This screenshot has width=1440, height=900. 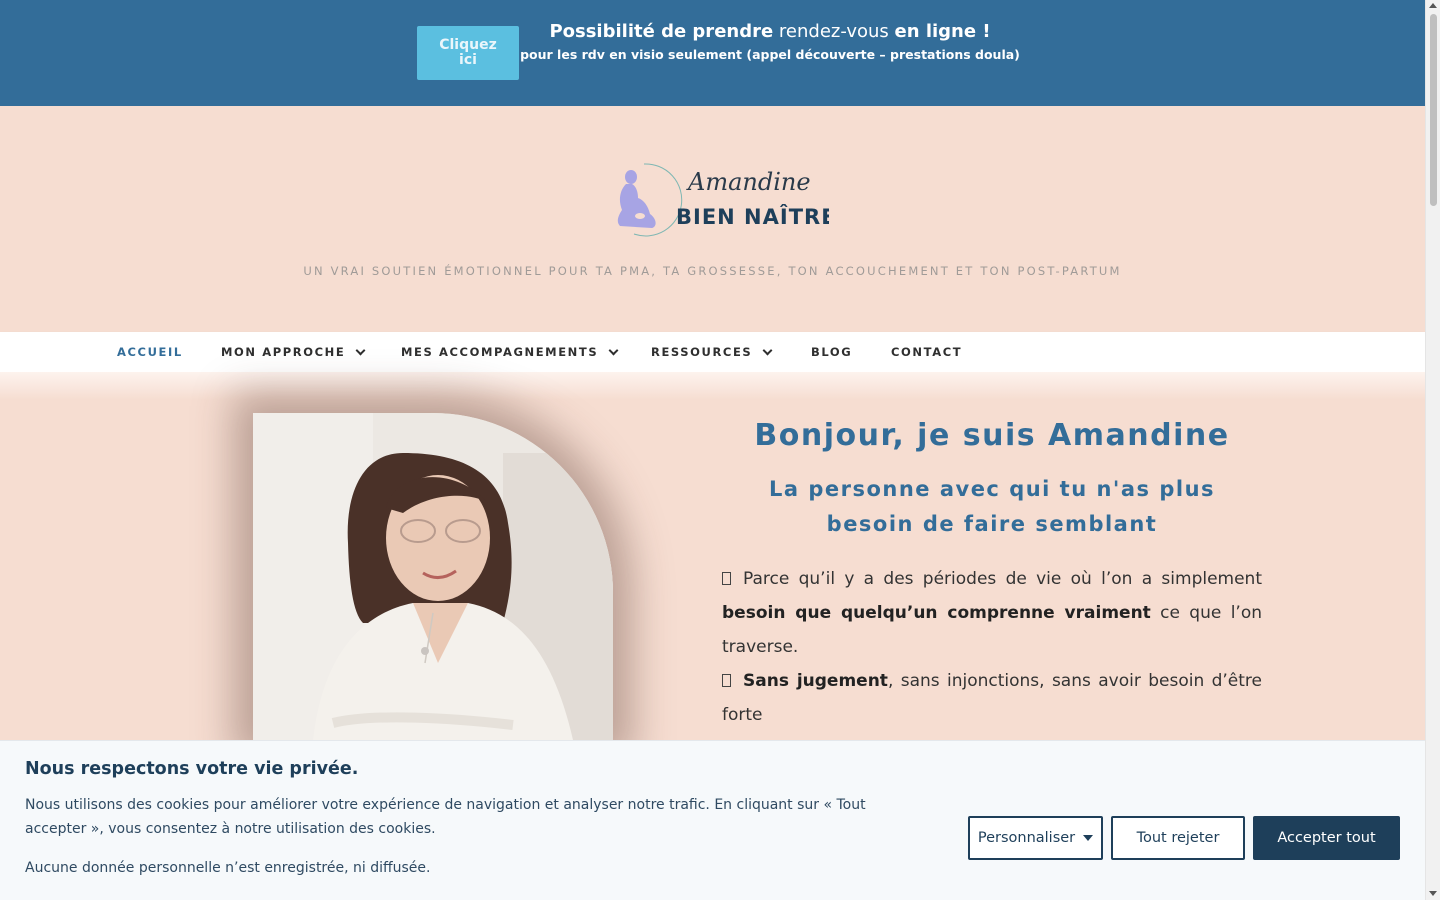 What do you see at coordinates (500, 352) in the screenshot?
I see `nav-label: MES ACCOMPAGNEMENTS` at bounding box center [500, 352].